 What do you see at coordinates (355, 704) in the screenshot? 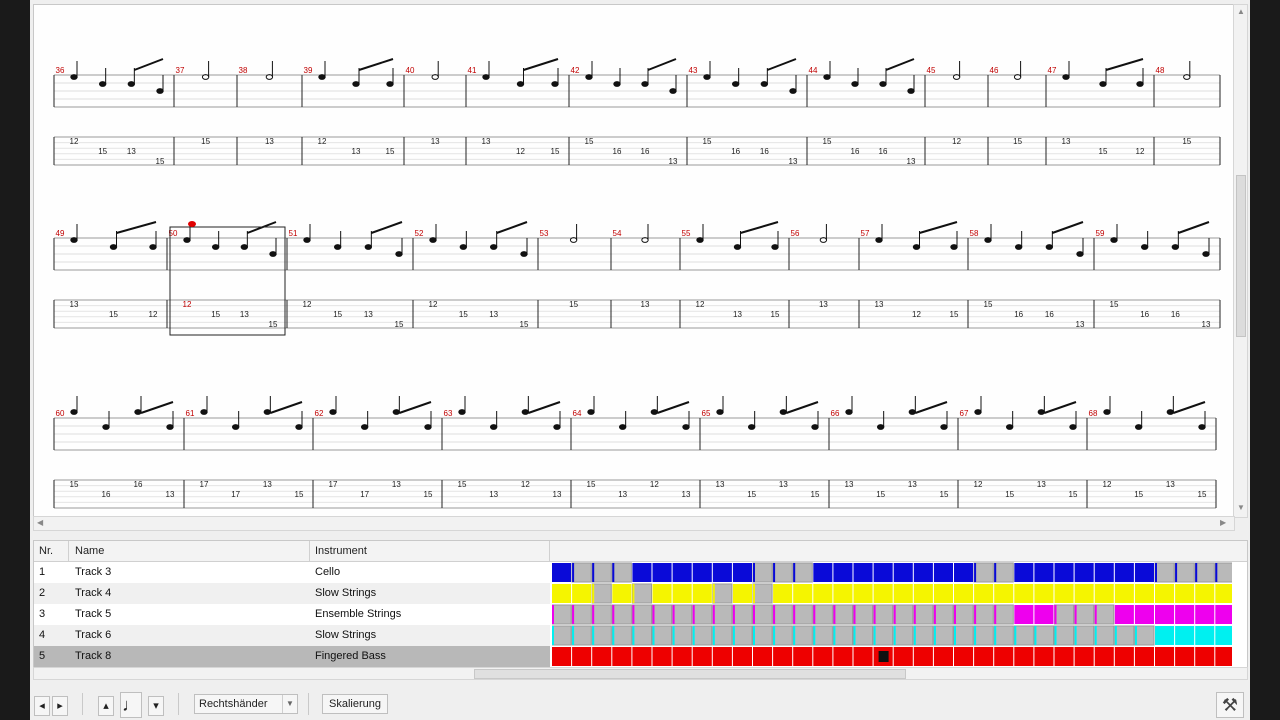
I see `scale-button: Skalierung` at bounding box center [355, 704].